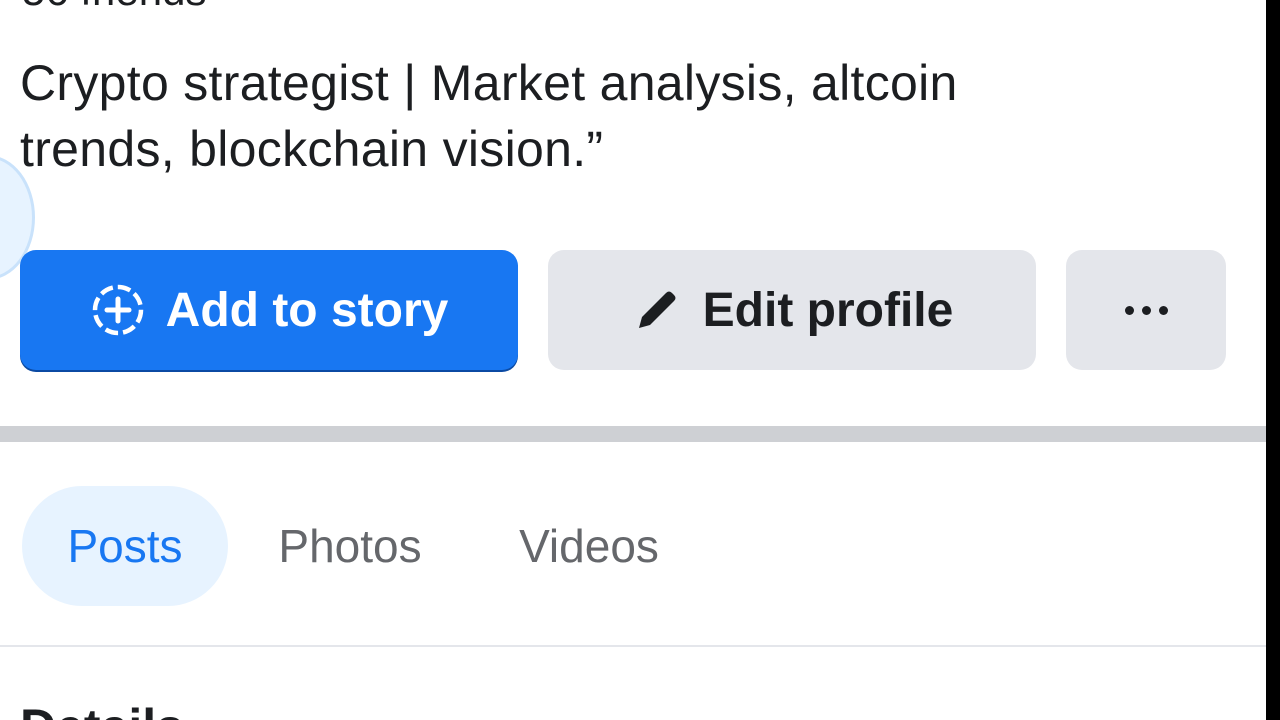 The height and width of the screenshot is (720, 1280). Describe the element at coordinates (1273, 360) in the screenshot. I see `screen-edge` at that location.